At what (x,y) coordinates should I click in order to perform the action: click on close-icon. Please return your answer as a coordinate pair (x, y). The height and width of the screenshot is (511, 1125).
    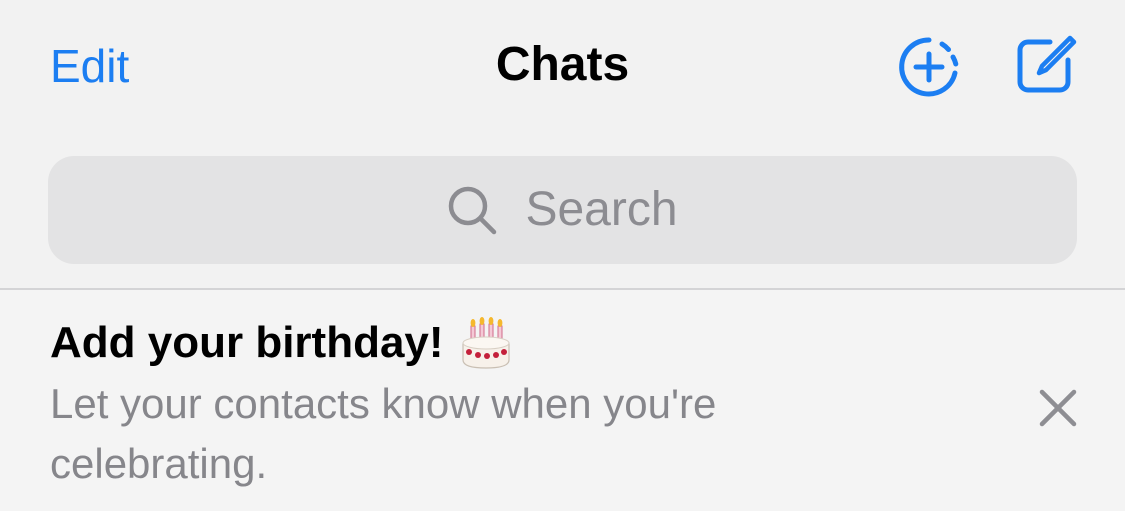
    Looking at the image, I should click on (1058, 408).